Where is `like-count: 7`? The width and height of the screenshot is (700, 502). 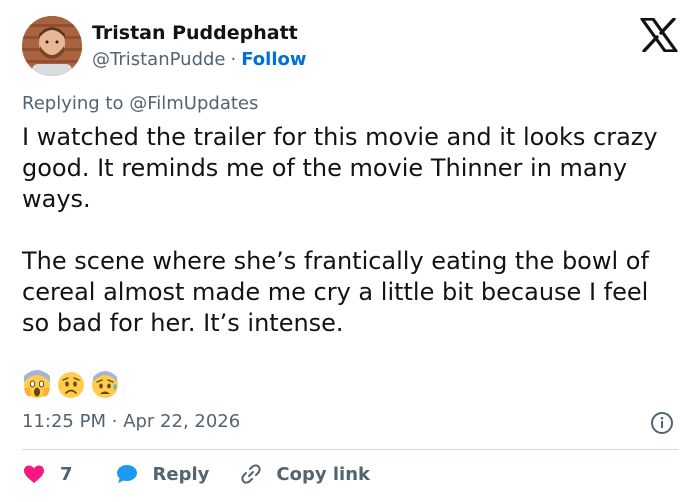
like-count: 7 is located at coordinates (66, 474).